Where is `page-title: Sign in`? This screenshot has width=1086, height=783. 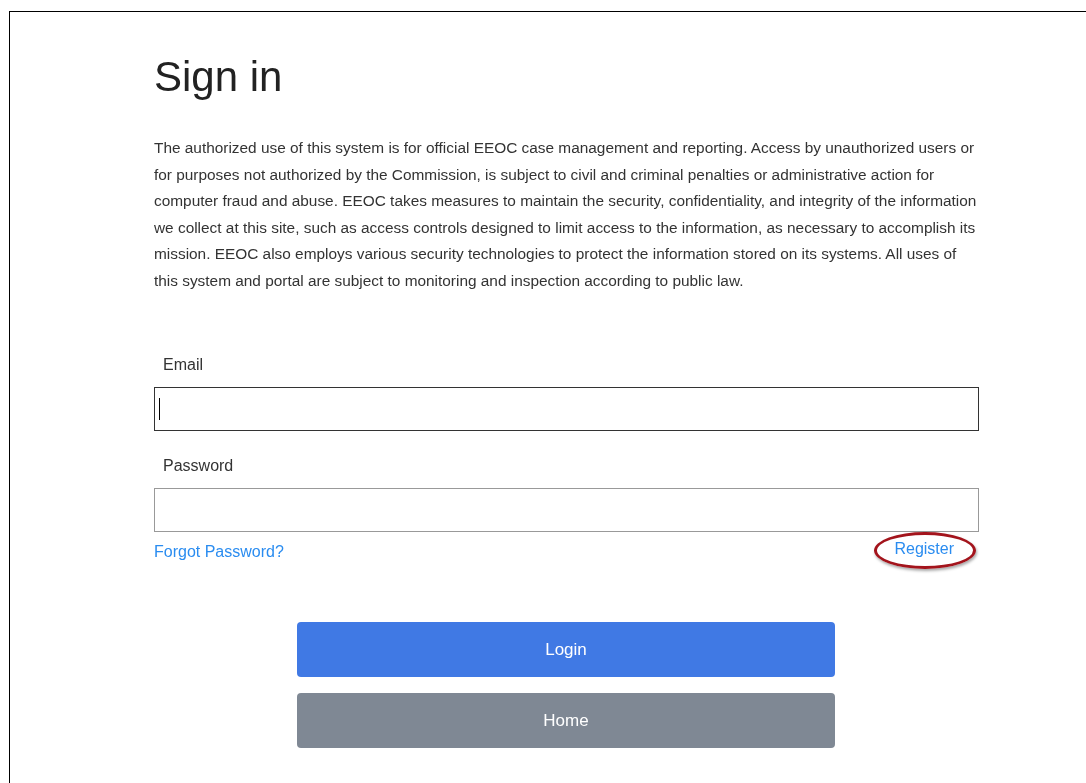 page-title: Sign in is located at coordinates (218, 77).